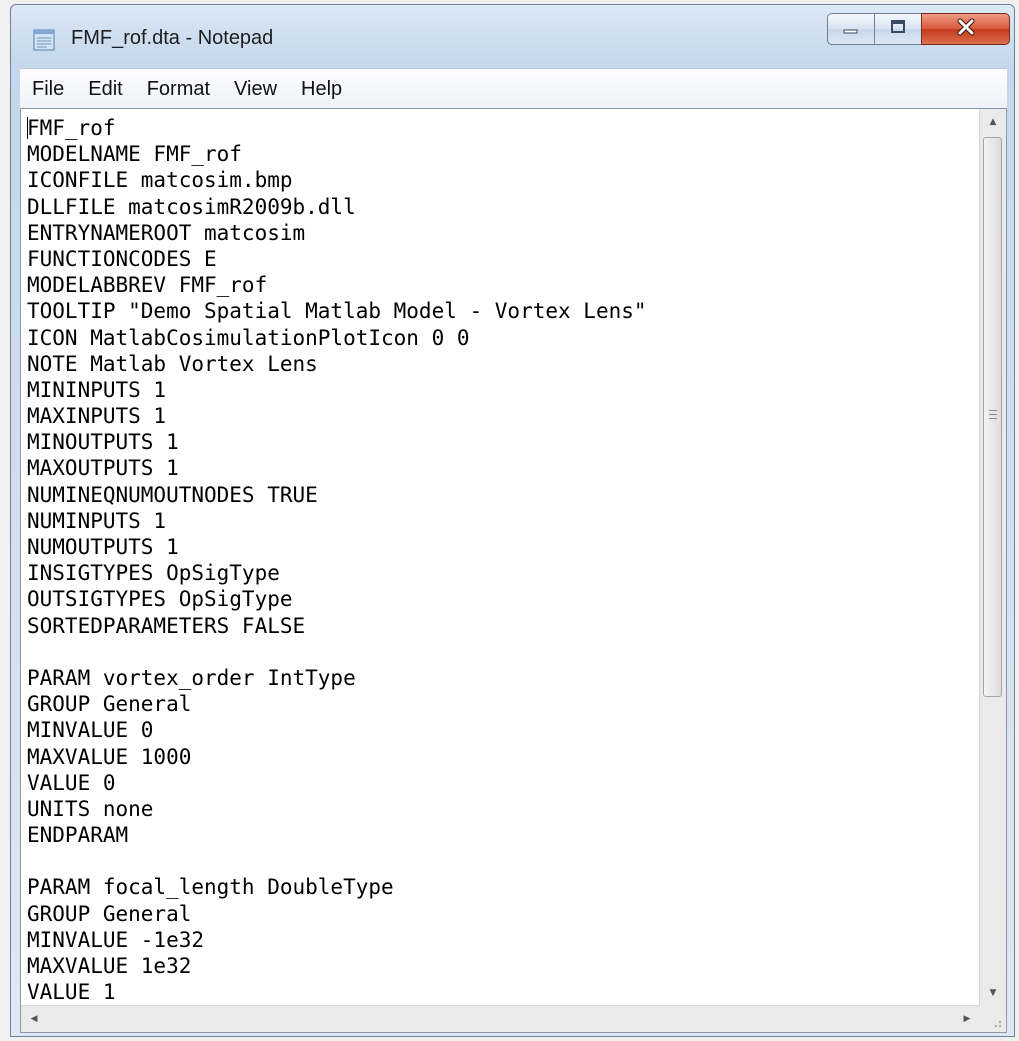 This screenshot has width=1019, height=1041. I want to click on text-line: NUMOUTPUTS 1, so click(103, 547).